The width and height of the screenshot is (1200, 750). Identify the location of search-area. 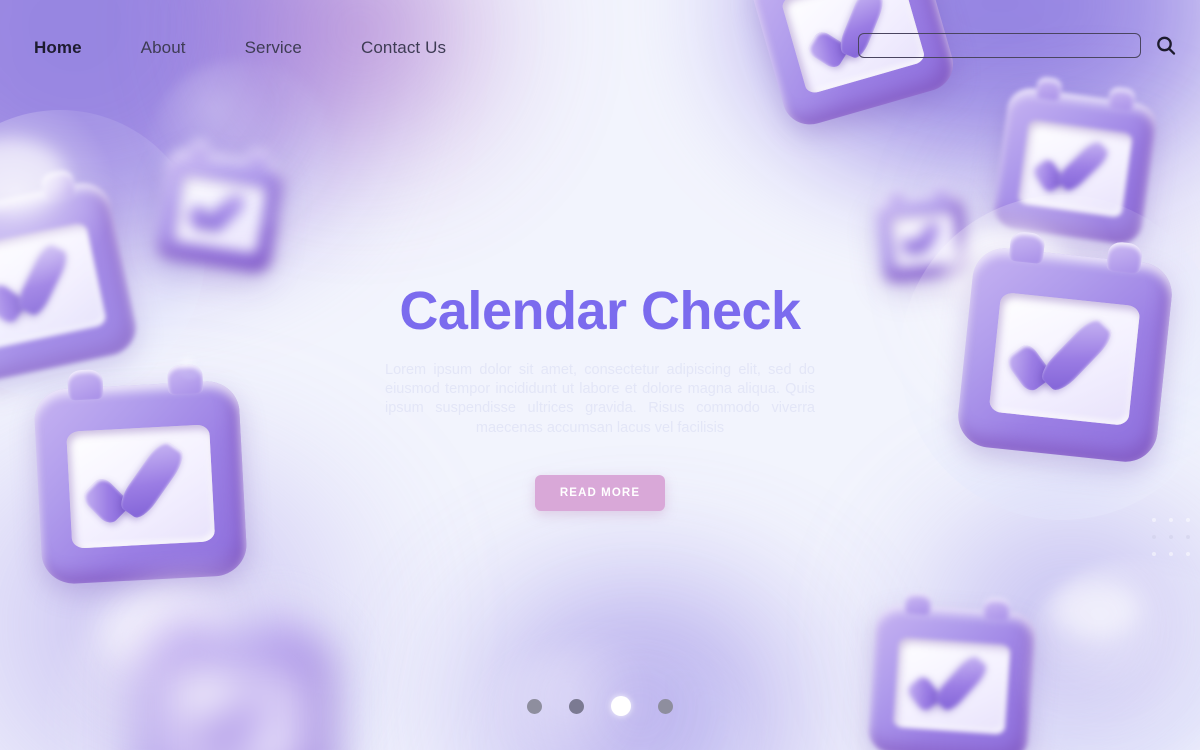
(1018, 45).